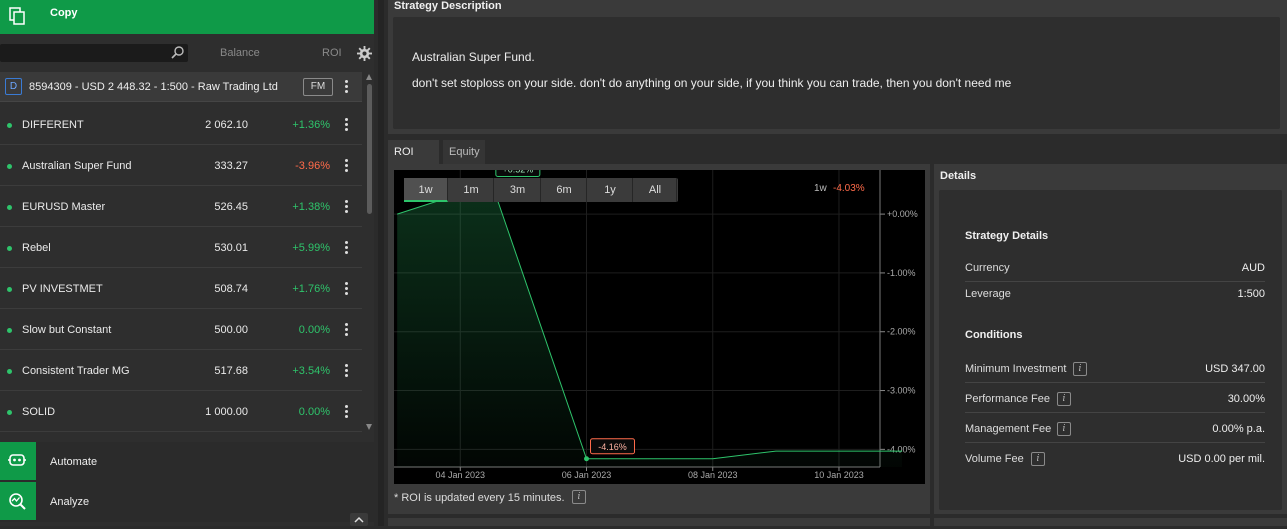 The width and height of the screenshot is (1287, 529). I want to click on y-tick-label: -3.00%, so click(901, 391).